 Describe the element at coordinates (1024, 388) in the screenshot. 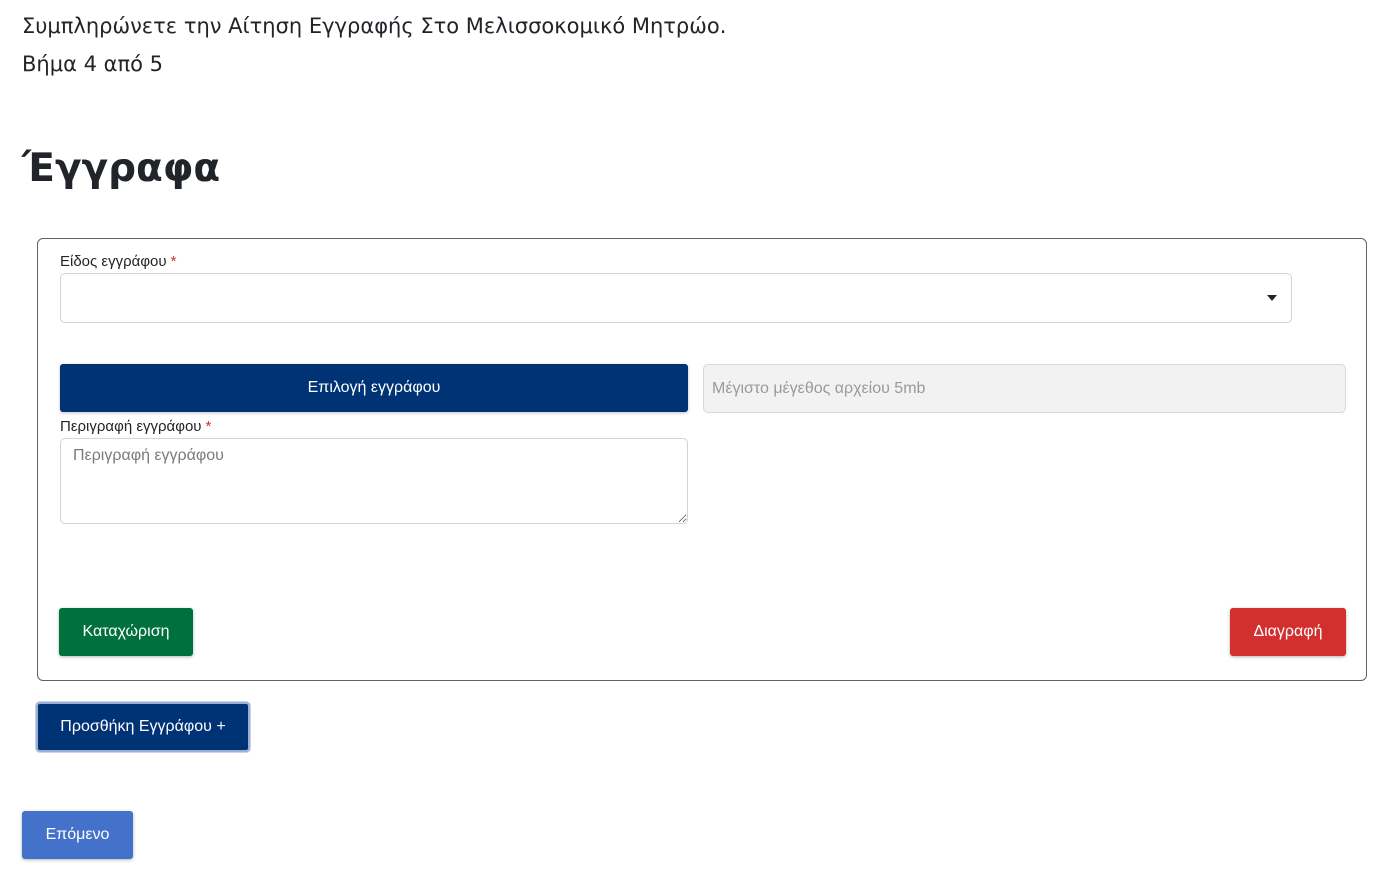

I see `file-name-field` at that location.